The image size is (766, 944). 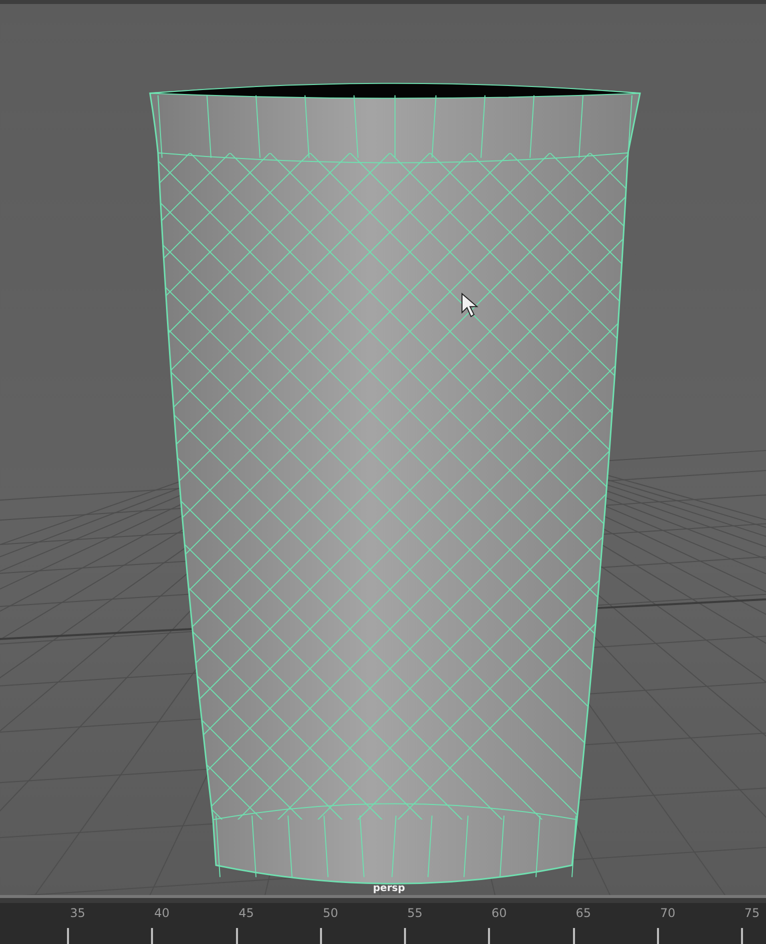 I want to click on frame-number: 70, so click(x=668, y=913).